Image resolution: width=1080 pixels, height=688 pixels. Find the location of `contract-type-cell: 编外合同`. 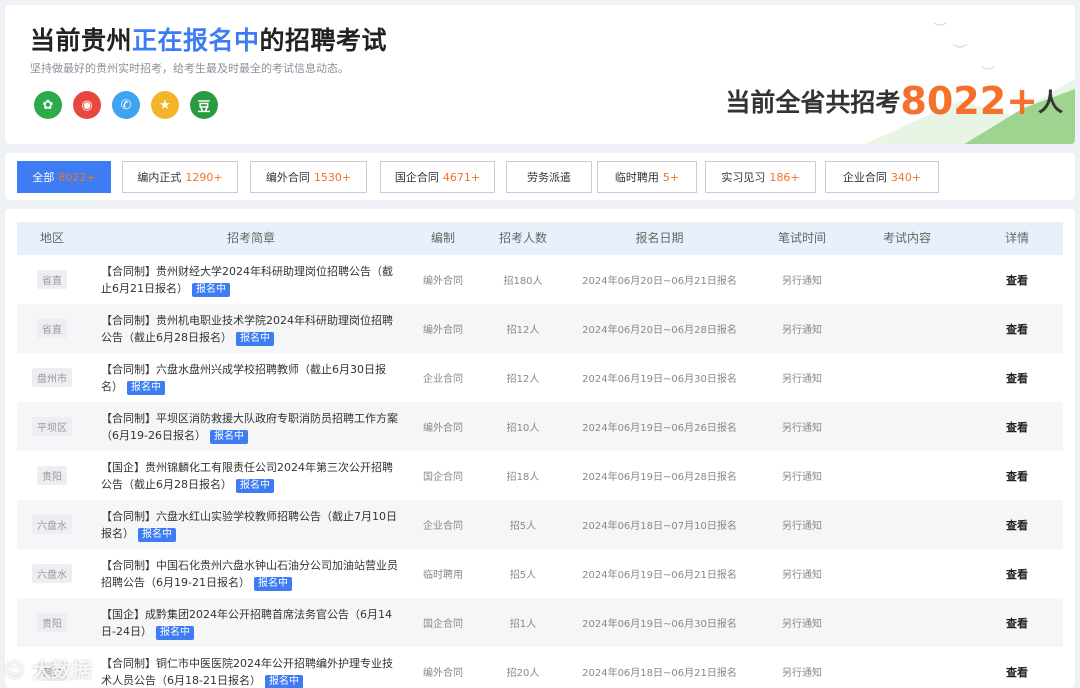

contract-type-cell: 编外合同 is located at coordinates (443, 667).